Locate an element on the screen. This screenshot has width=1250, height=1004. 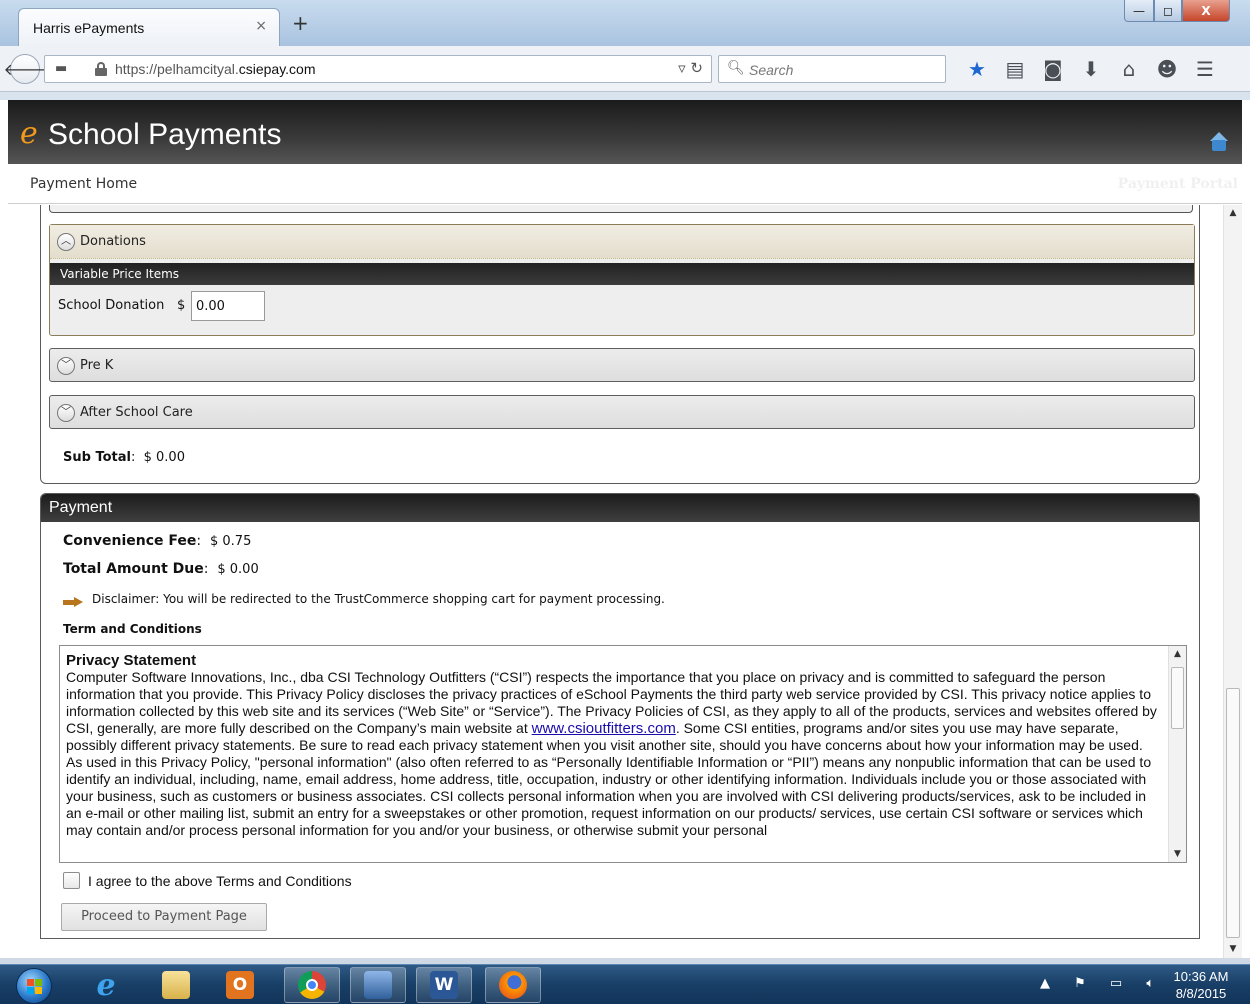
word-icon: W is located at coordinates (444, 985).